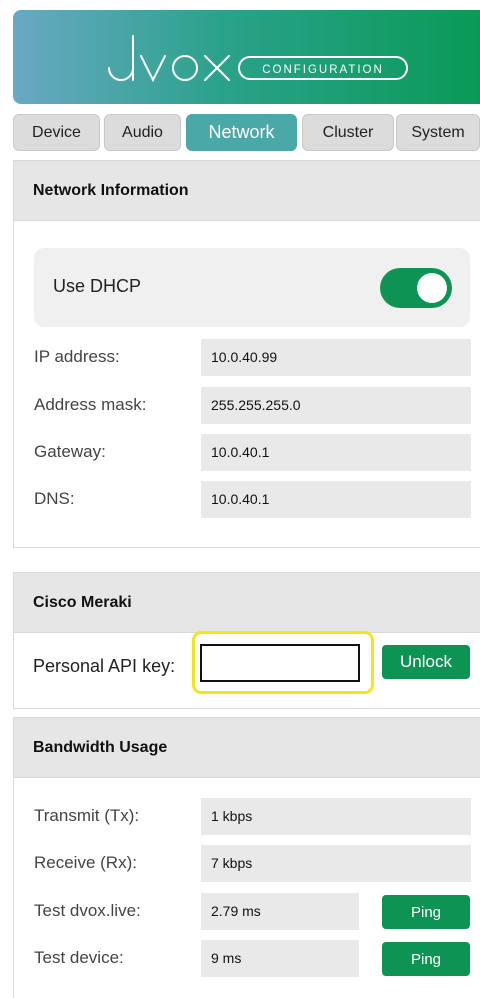 The width and height of the screenshot is (480, 998). Describe the element at coordinates (323, 70) in the screenshot. I see `logo-badge-text: CONFIGURATION` at that location.